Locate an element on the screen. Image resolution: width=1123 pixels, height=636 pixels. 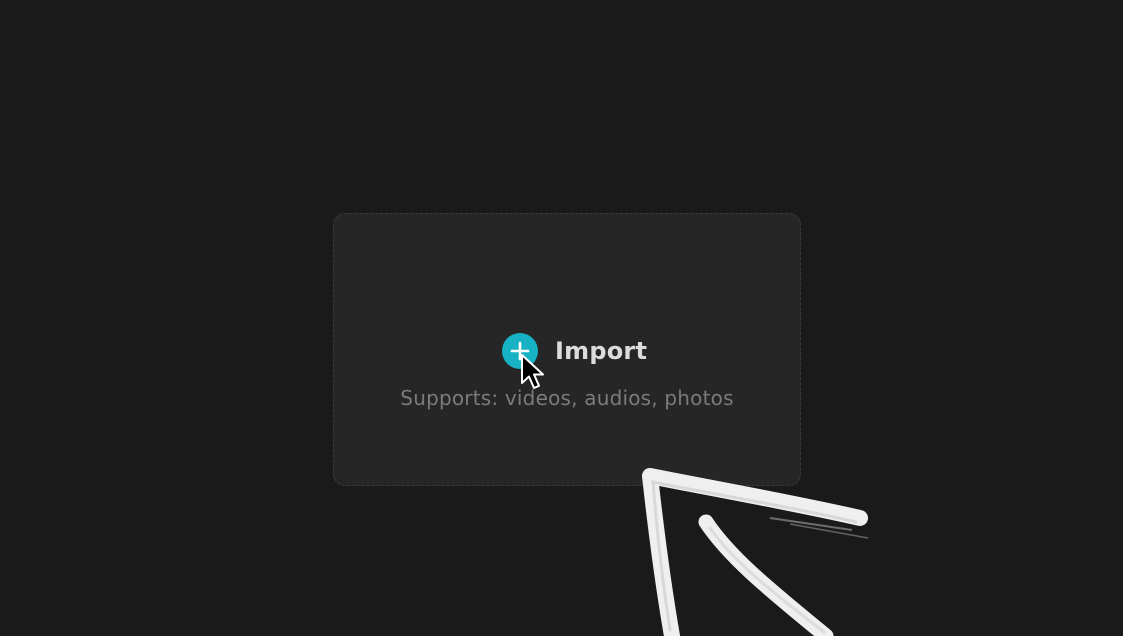
import-button: Import is located at coordinates (574, 351).